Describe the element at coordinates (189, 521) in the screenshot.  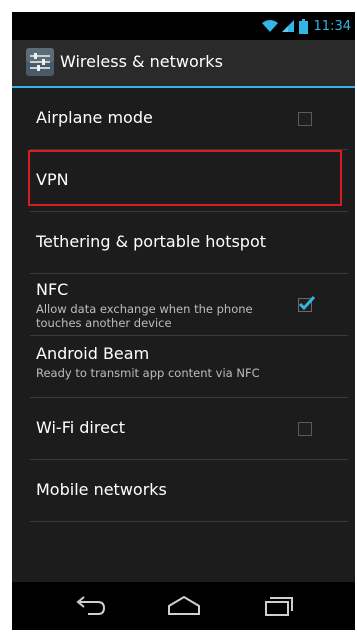
I see `divider` at that location.